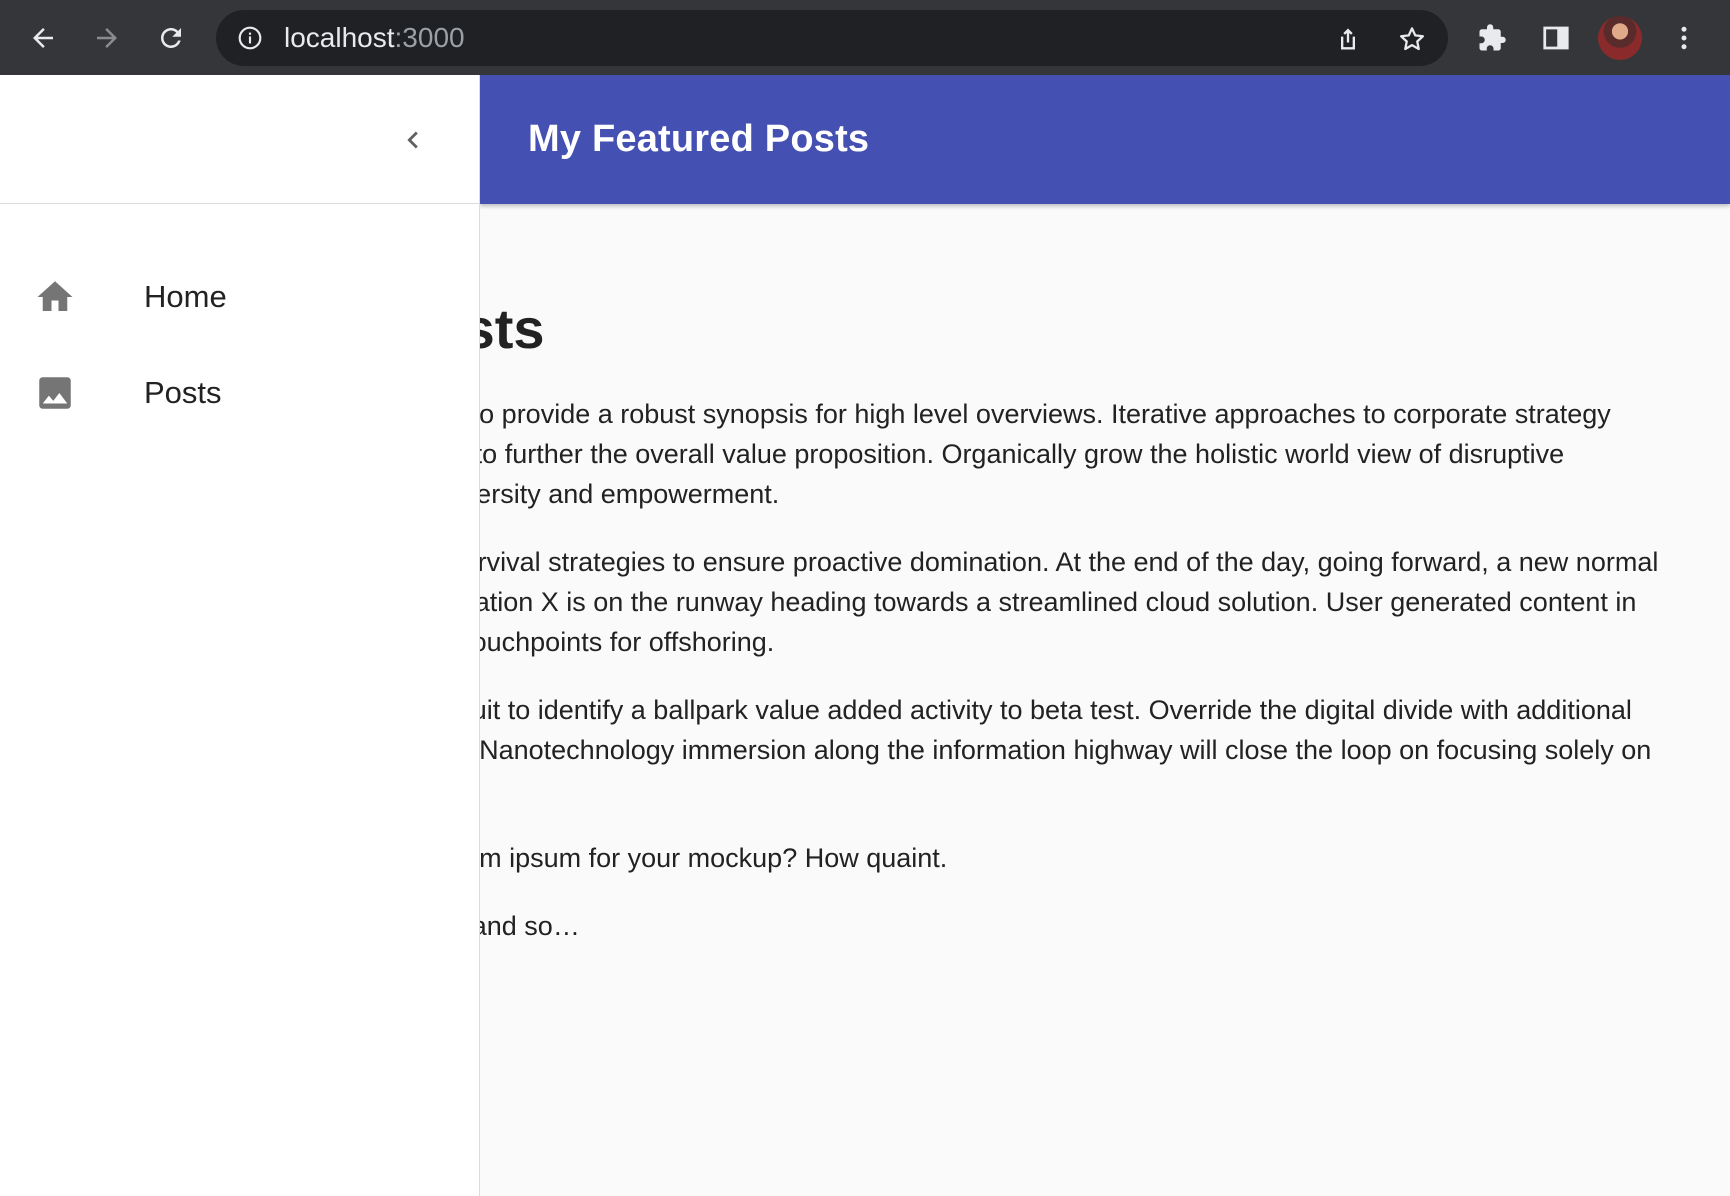 The height and width of the screenshot is (1196, 1730). What do you see at coordinates (1620, 38) in the screenshot?
I see `profile-avatar` at bounding box center [1620, 38].